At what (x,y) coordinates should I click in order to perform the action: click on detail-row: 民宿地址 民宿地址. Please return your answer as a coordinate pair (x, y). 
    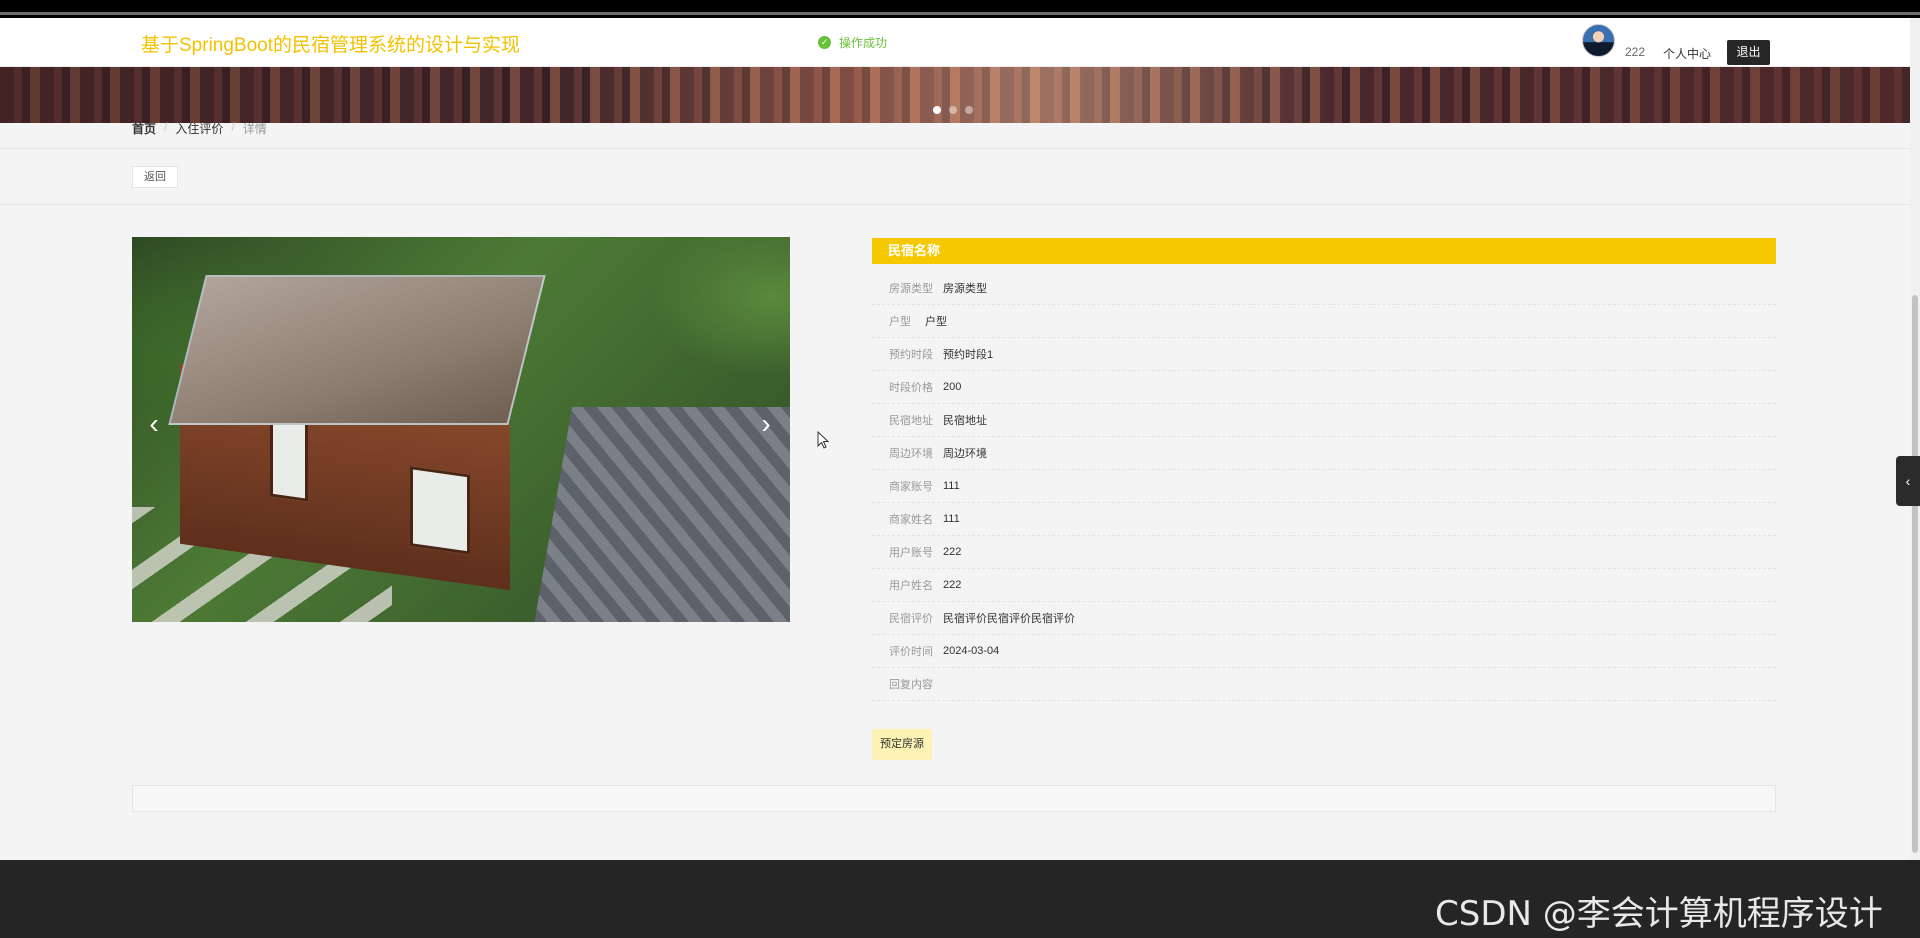
    Looking at the image, I should click on (1324, 420).